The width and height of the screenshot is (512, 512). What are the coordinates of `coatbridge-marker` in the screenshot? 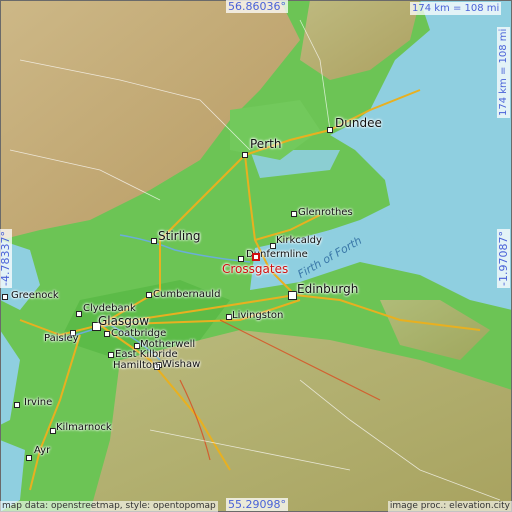 It's located at (107, 334).